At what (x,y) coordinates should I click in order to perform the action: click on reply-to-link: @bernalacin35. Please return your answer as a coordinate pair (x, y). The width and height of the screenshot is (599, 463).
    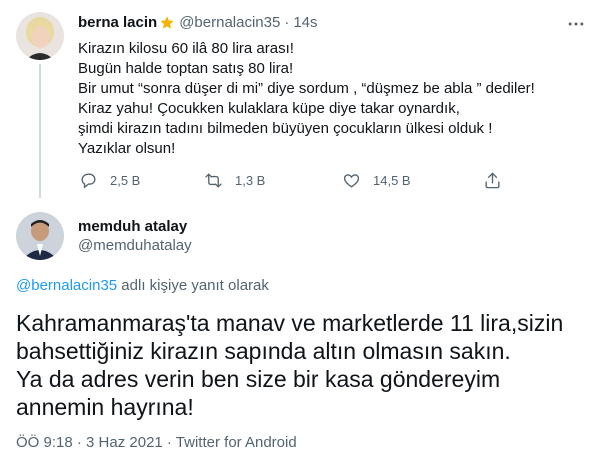
    Looking at the image, I should click on (66, 285).